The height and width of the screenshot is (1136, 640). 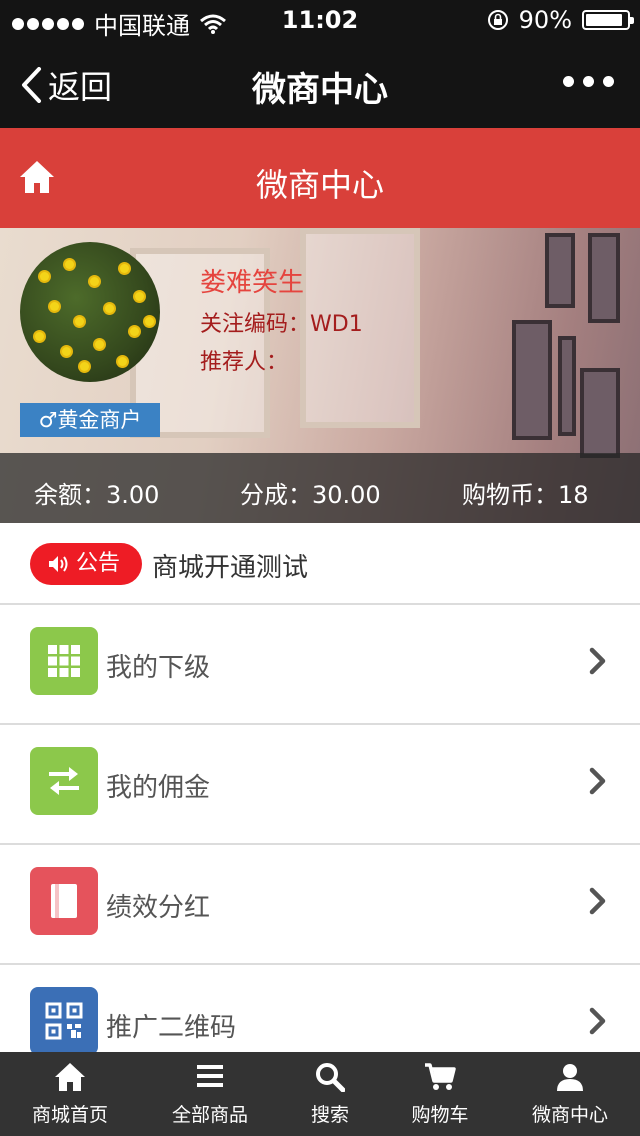 I want to click on menu-label: 推广二维码, so click(x=171, y=1028).